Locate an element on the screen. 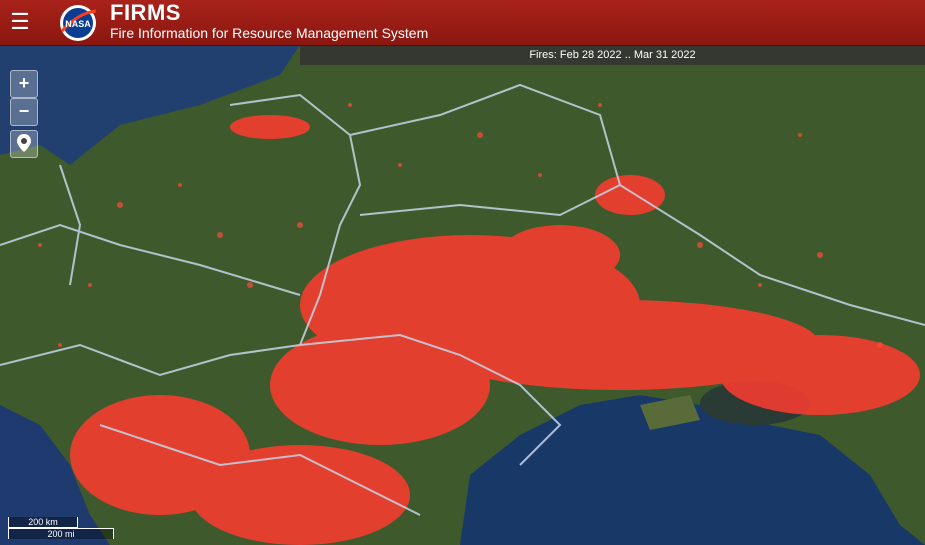 The width and height of the screenshot is (925, 545). menu-icon: ☰ is located at coordinates (20, 22).